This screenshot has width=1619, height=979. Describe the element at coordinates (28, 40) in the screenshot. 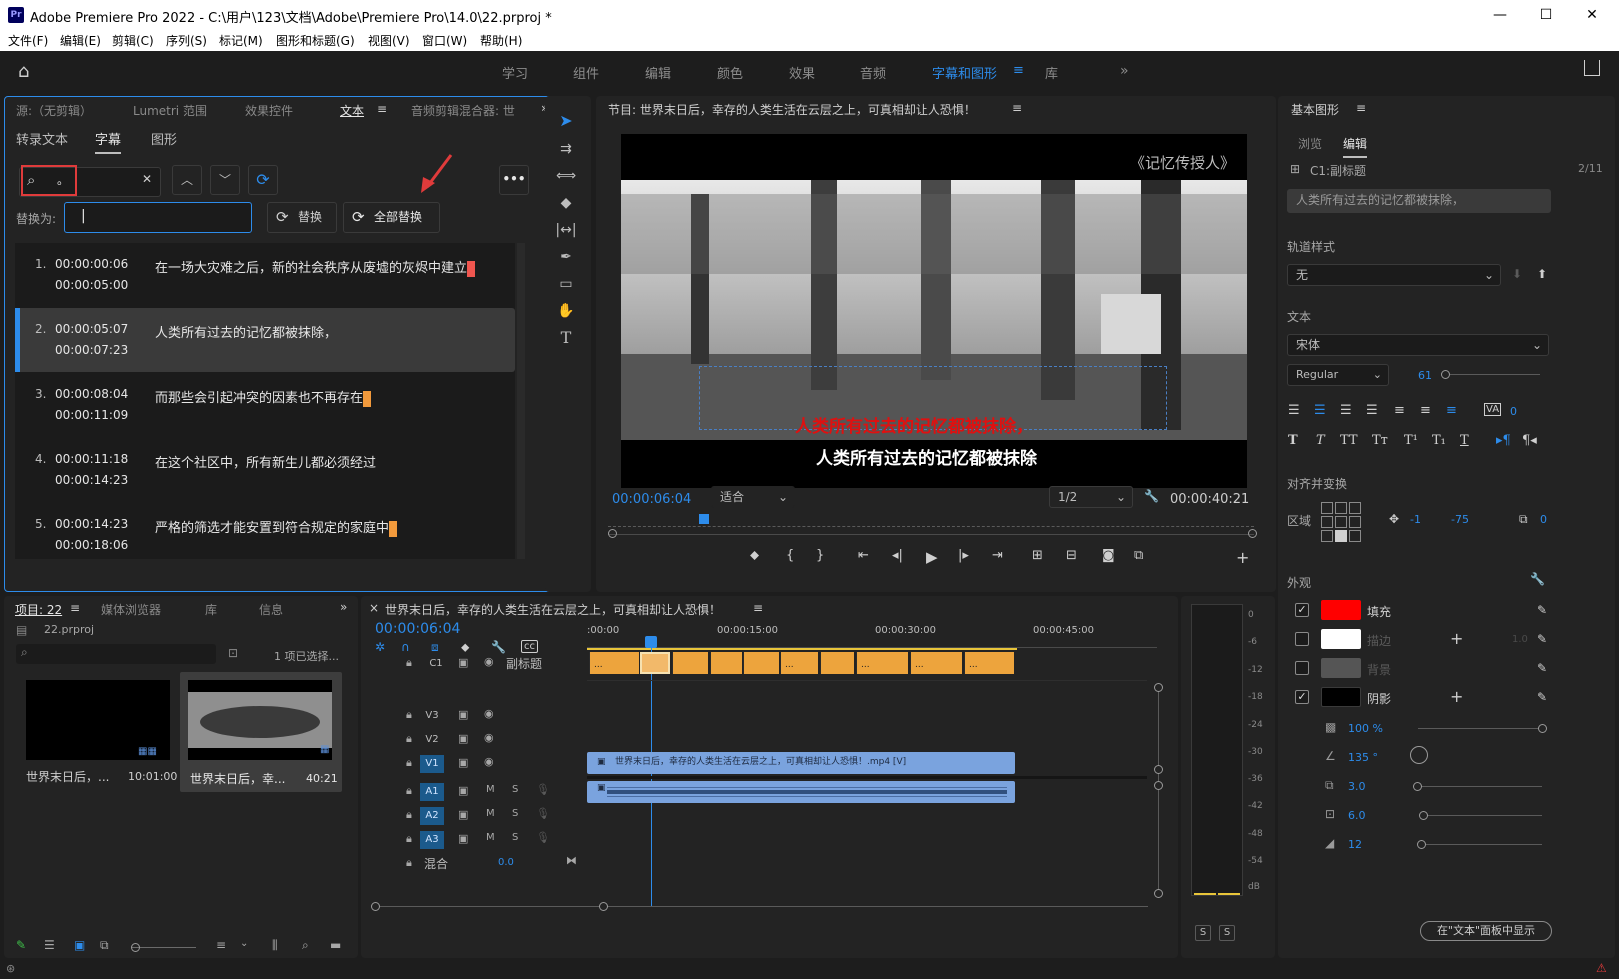

I see `menu-file: 文件(F)` at that location.